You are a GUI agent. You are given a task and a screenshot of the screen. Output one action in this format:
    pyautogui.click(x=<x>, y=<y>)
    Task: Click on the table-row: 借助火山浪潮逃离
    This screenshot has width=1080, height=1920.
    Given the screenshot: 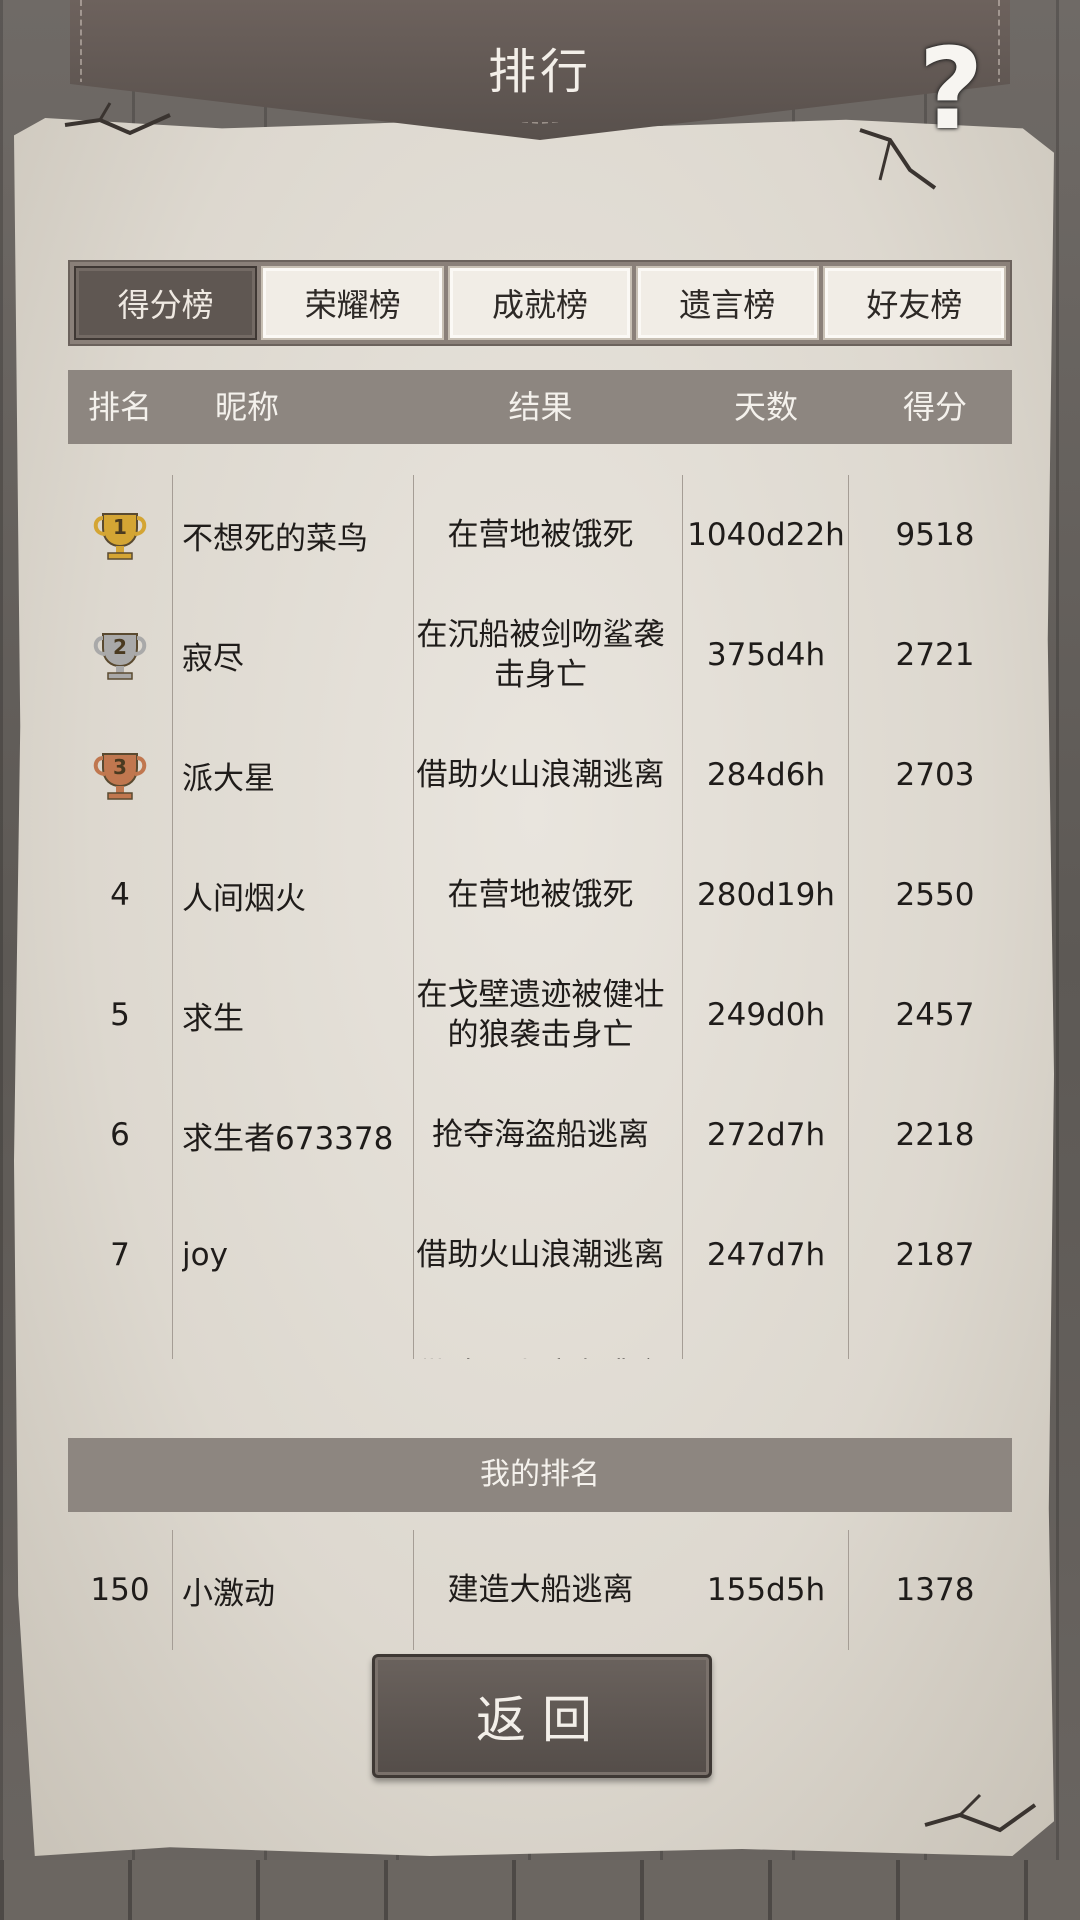 What is the action you would take?
    pyautogui.click(x=540, y=1337)
    